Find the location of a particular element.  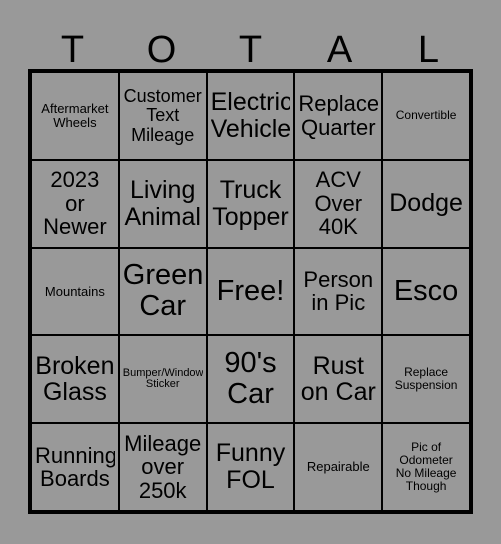

bingo-cell: Convertible is located at coordinates (426, 116).